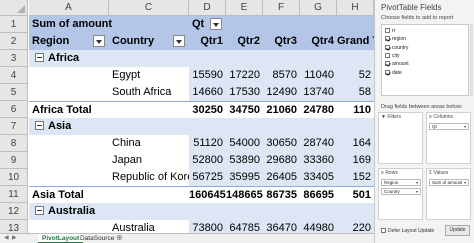  I want to click on total-value-cell: 34750, so click(244, 110).